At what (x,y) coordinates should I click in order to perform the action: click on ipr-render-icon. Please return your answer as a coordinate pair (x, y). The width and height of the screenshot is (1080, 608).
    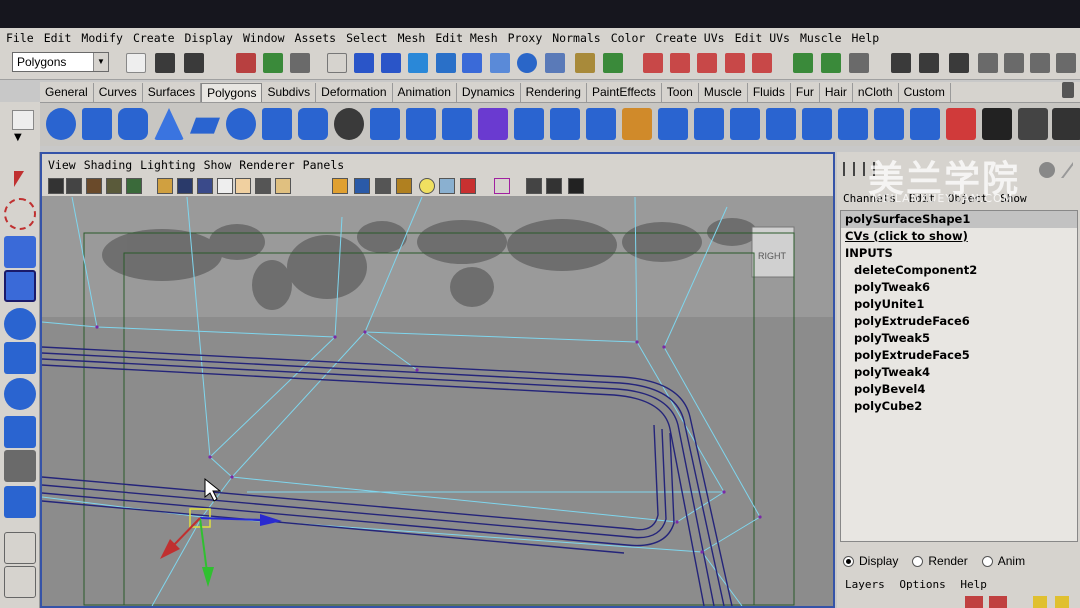
    Looking at the image, I should click on (959, 63).